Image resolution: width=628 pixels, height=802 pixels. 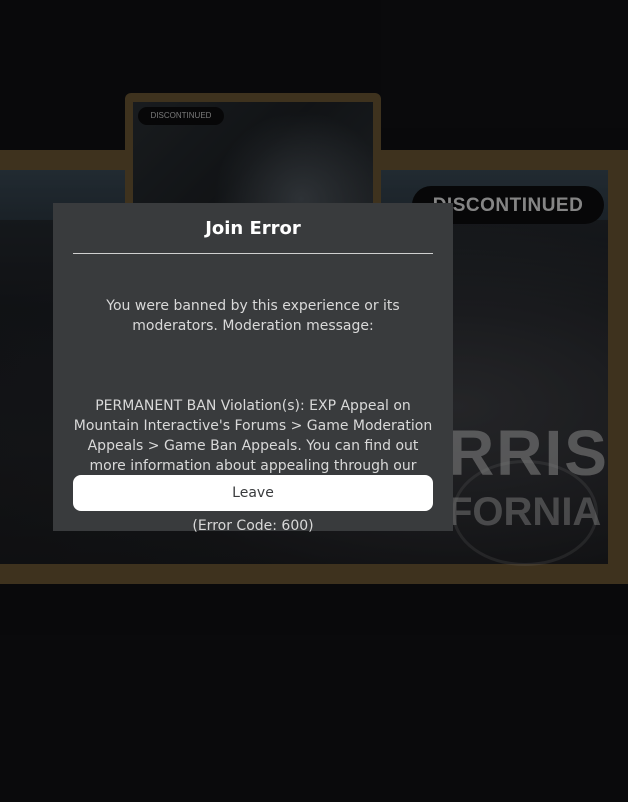 What do you see at coordinates (253, 493) in the screenshot?
I see `leave-button: Leave` at bounding box center [253, 493].